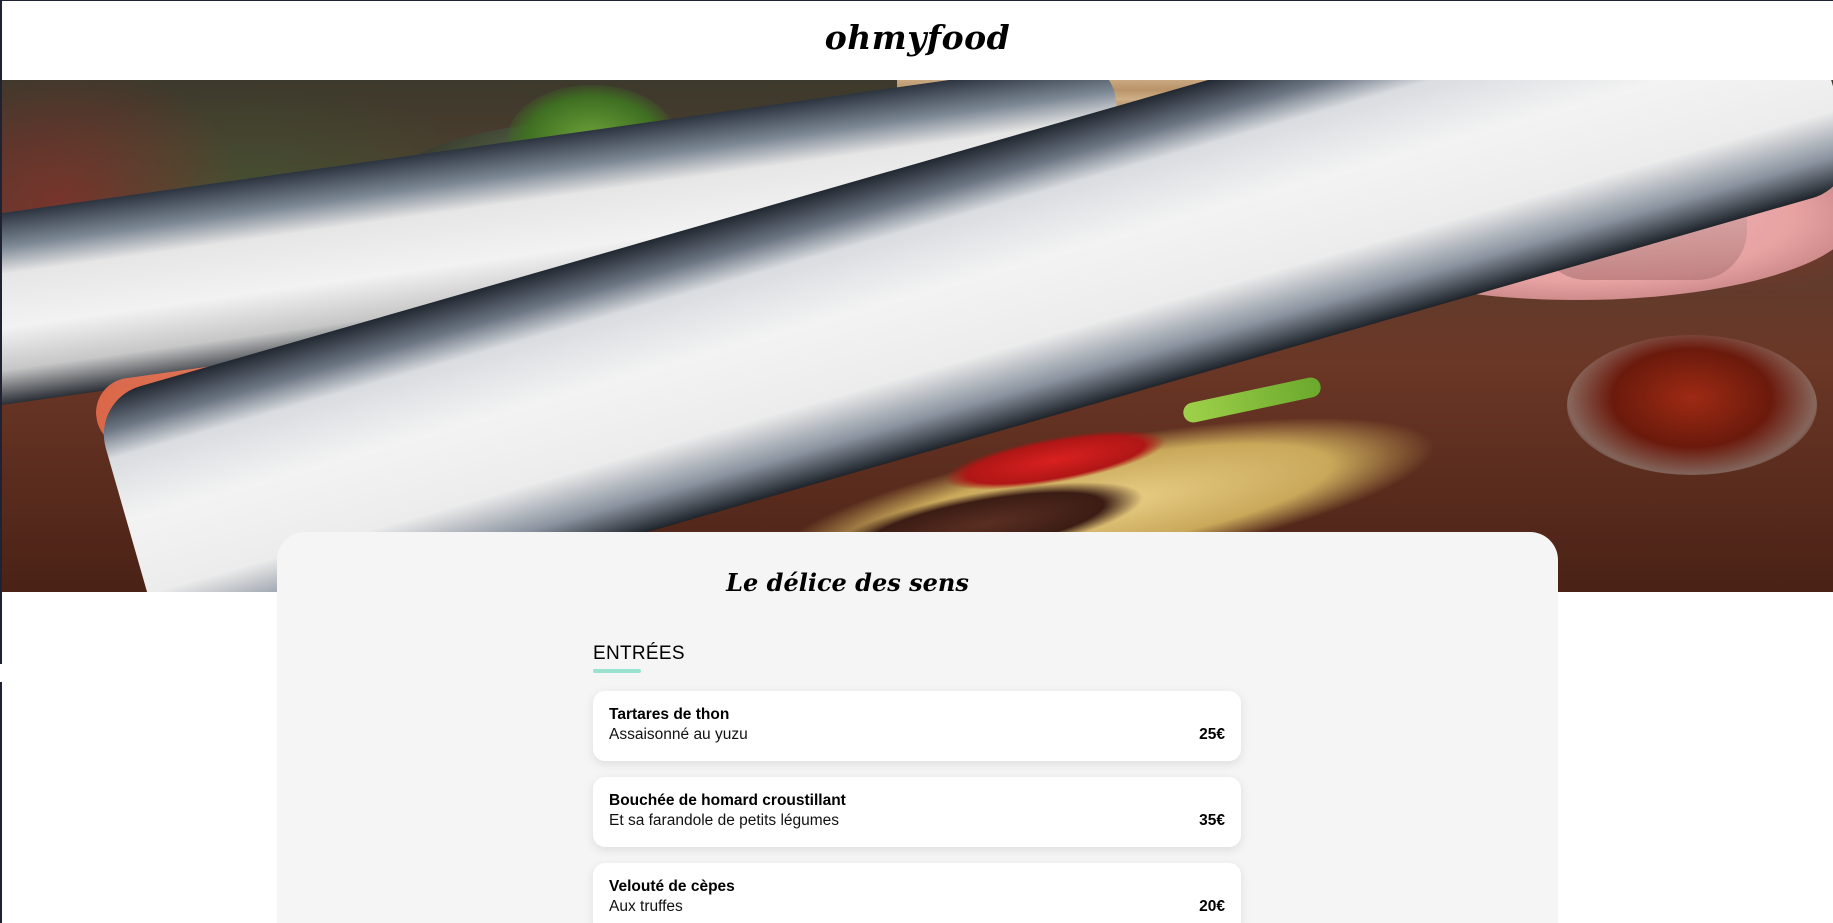  What do you see at coordinates (727, 800) in the screenshot?
I see `dish-name: Bouchée de homard croustillant` at bounding box center [727, 800].